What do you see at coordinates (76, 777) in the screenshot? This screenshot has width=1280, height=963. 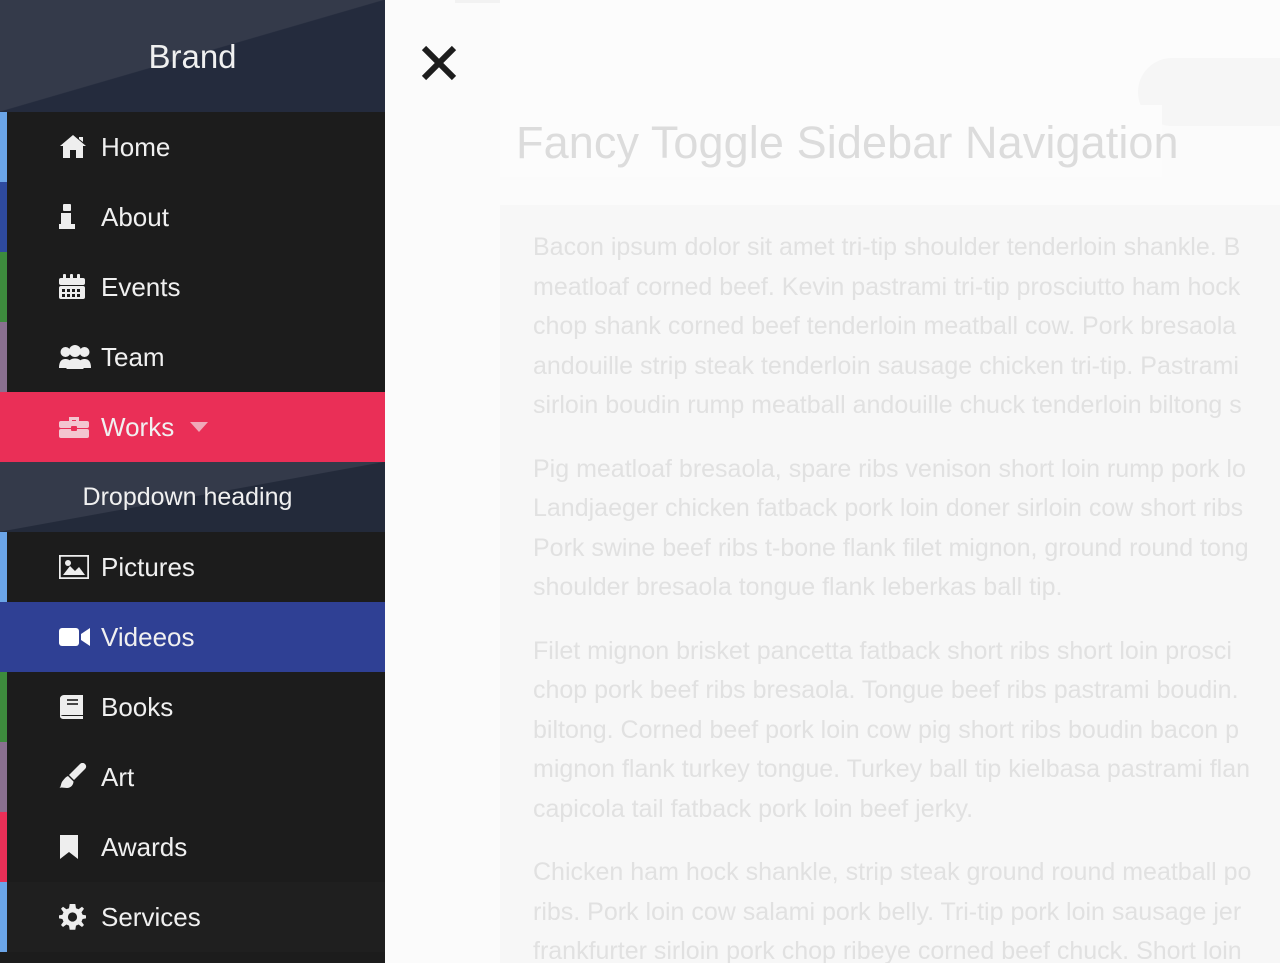 I see `brush-icon` at bounding box center [76, 777].